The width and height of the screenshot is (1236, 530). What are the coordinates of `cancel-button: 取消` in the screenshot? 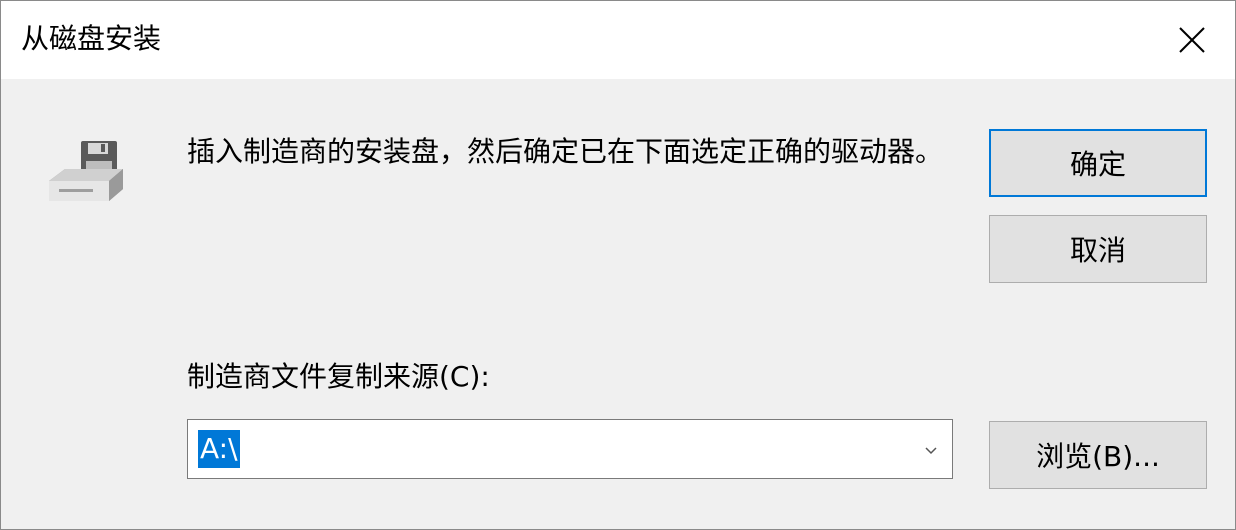 It's located at (1098, 249).